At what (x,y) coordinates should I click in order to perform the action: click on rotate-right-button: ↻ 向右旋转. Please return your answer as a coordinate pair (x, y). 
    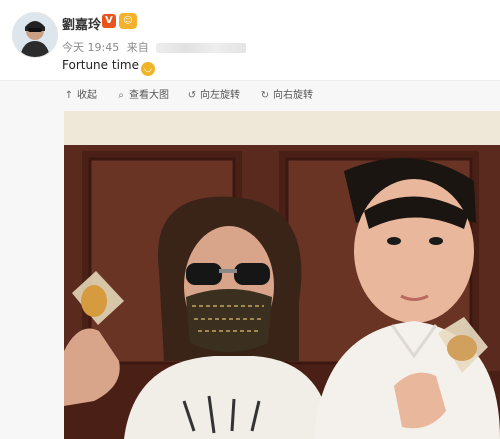
    Looking at the image, I should click on (286, 93).